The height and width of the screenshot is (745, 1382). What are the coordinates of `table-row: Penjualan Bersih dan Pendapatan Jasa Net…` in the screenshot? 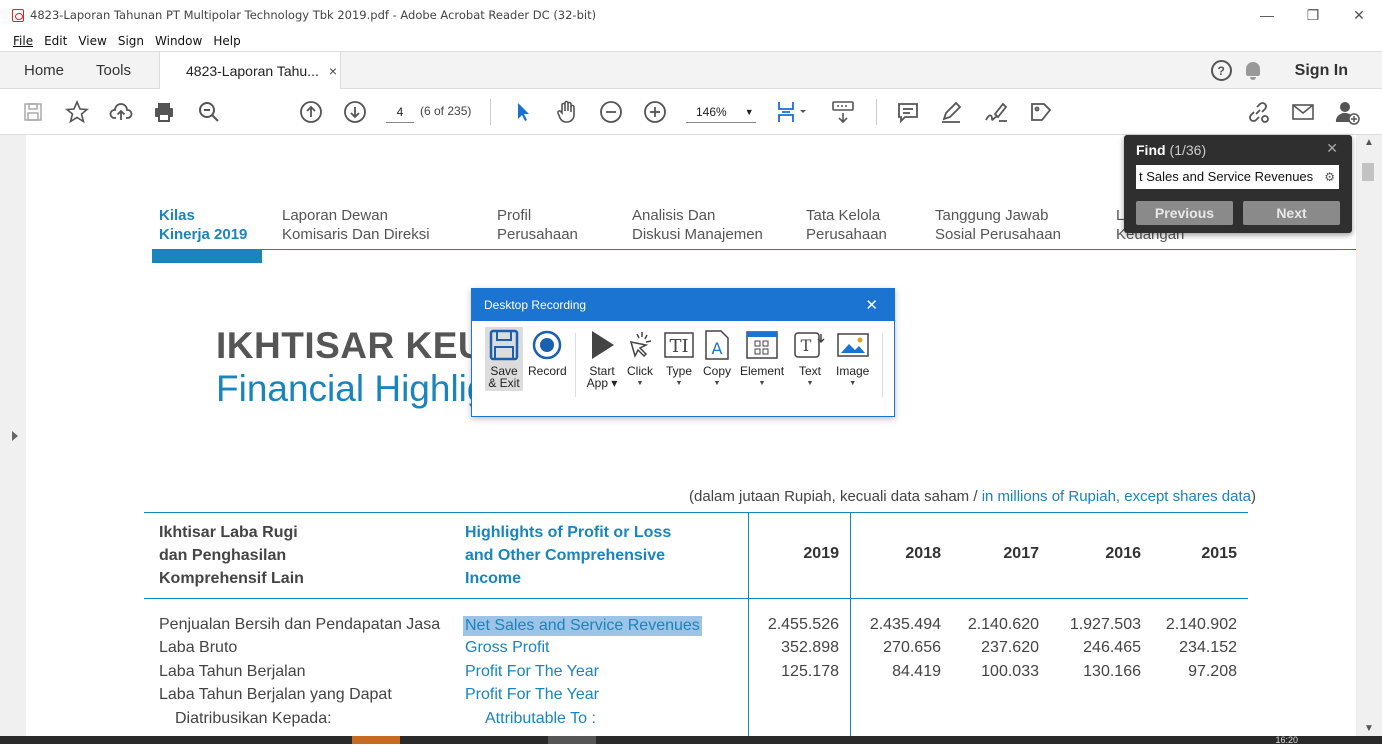 It's located at (691, 627).